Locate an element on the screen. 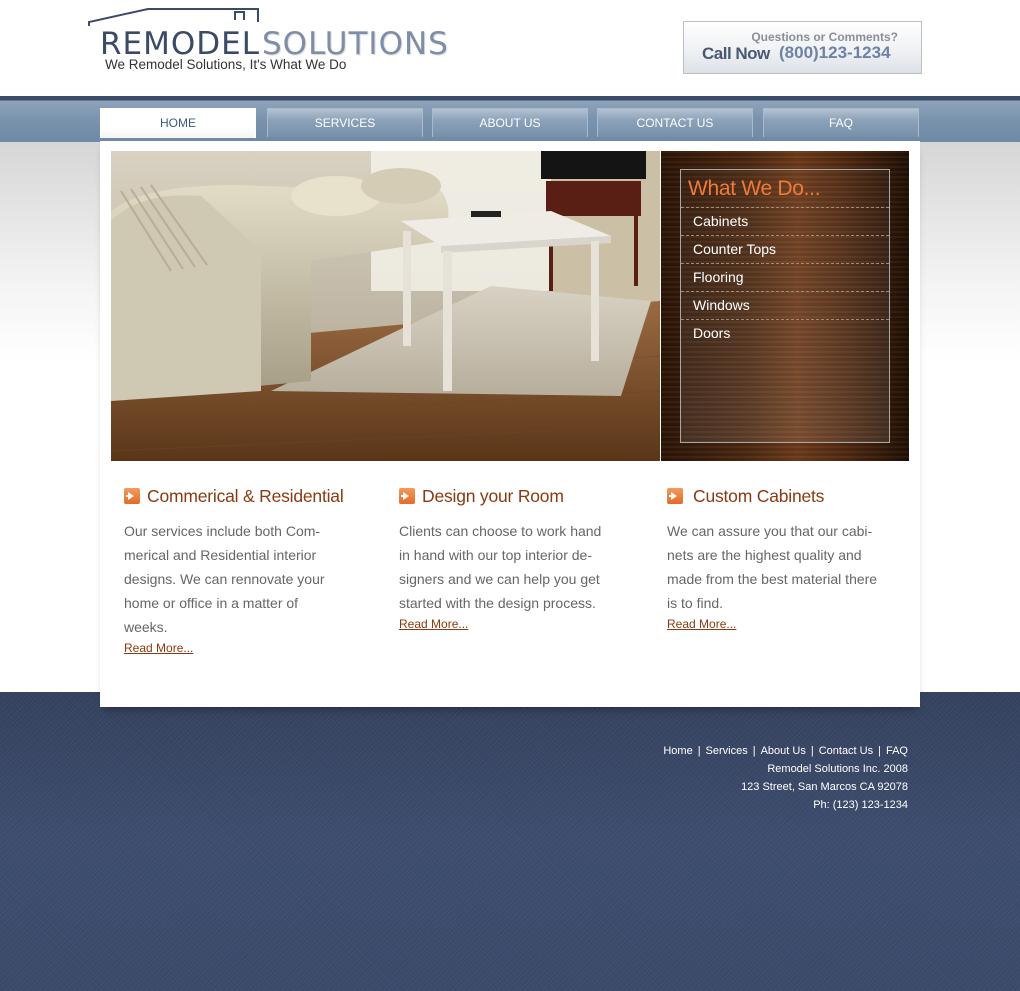 This screenshot has height=991, width=1020. column-heading: Design your Room is located at coordinates (506, 497).